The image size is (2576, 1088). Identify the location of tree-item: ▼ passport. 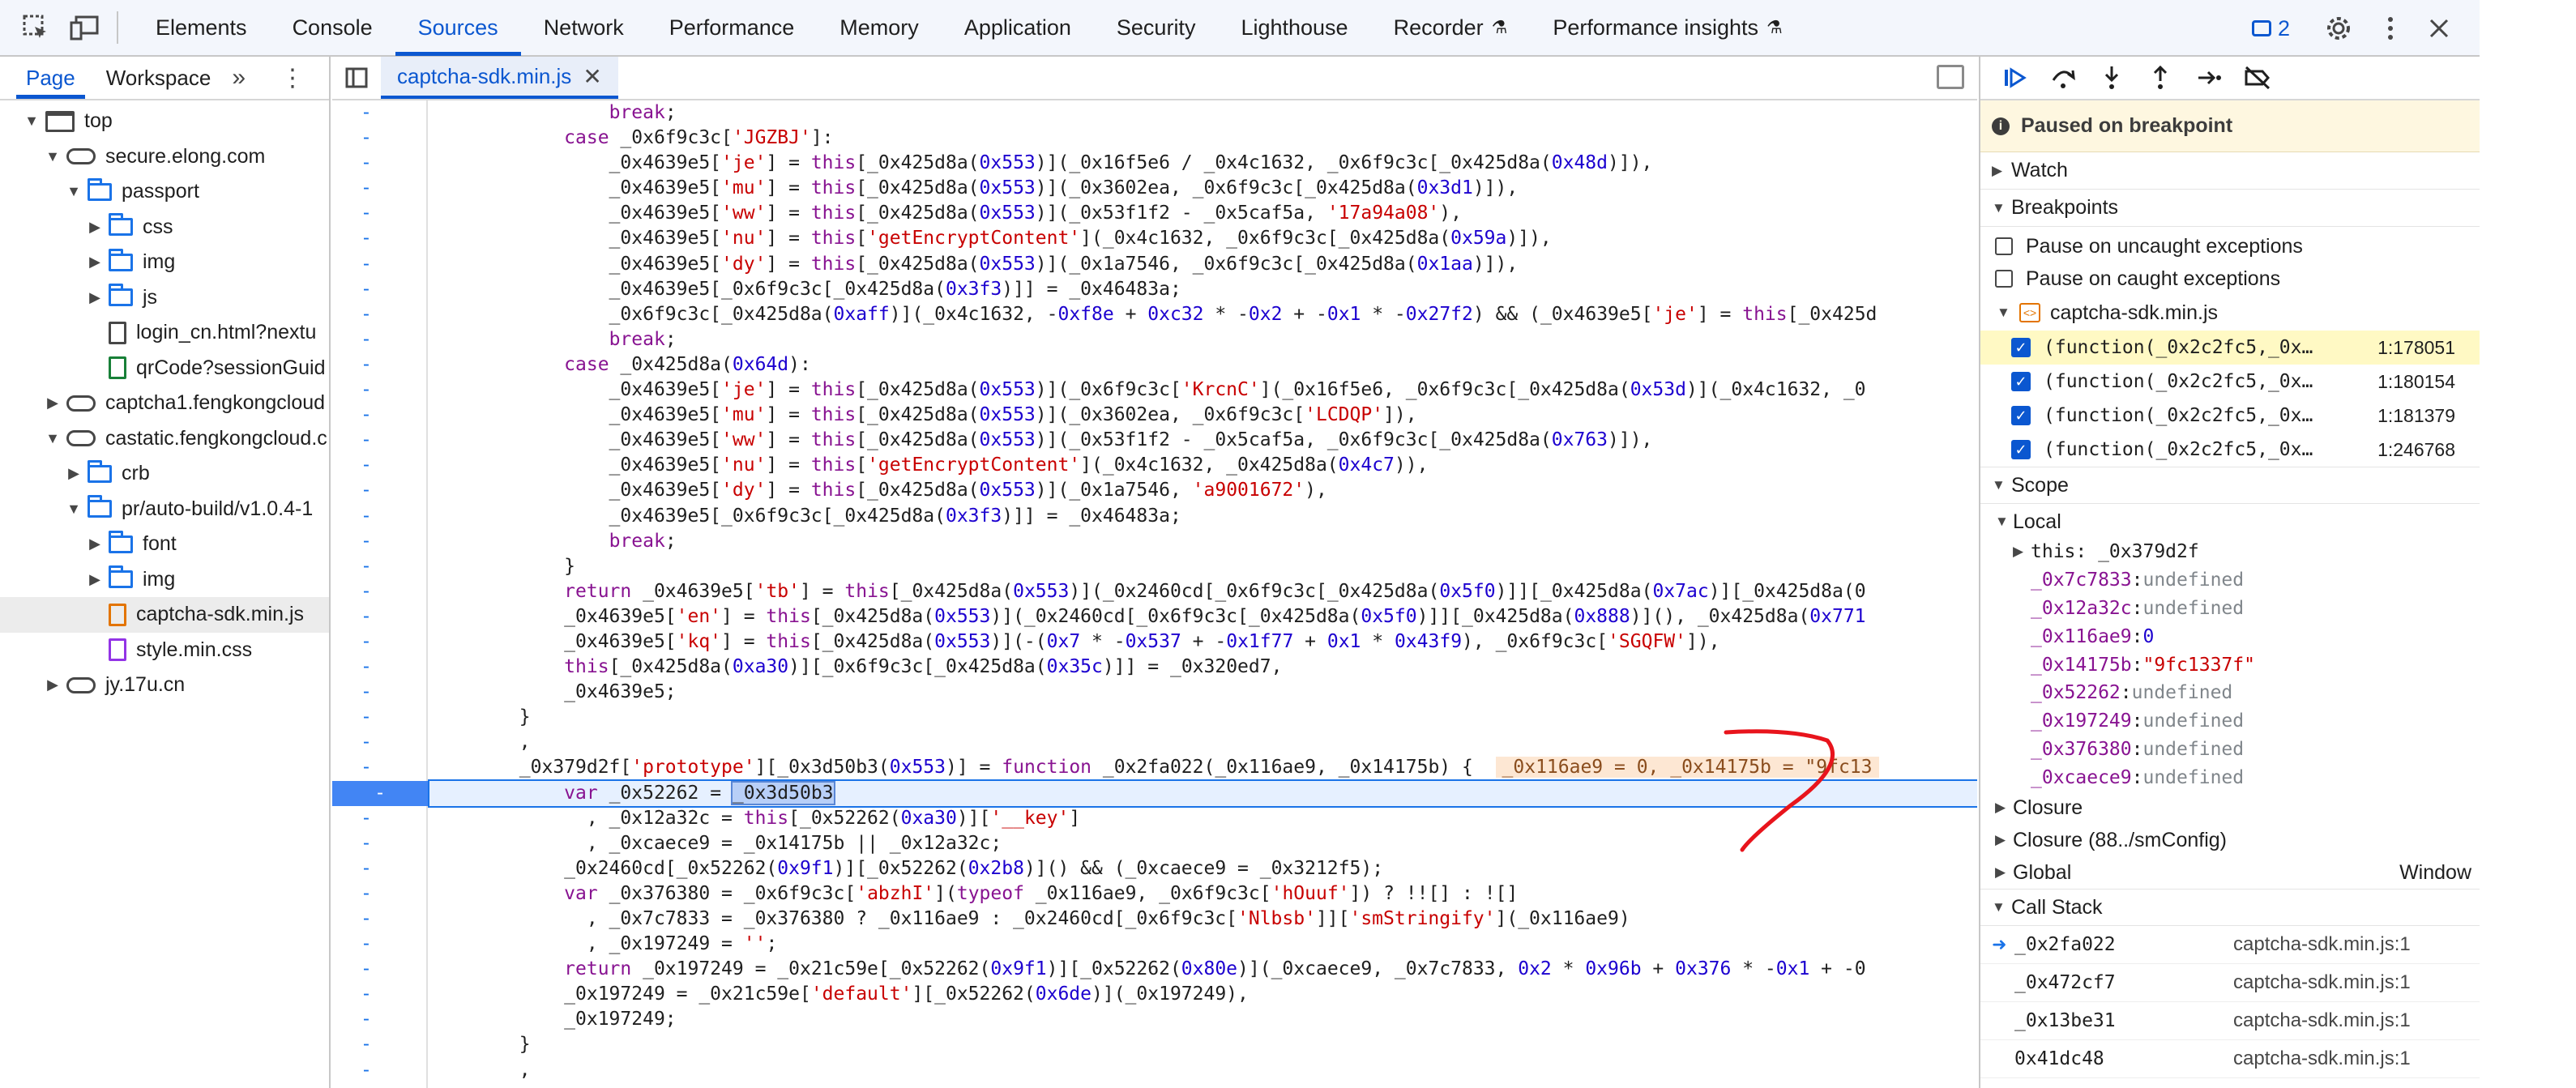
(164, 192).